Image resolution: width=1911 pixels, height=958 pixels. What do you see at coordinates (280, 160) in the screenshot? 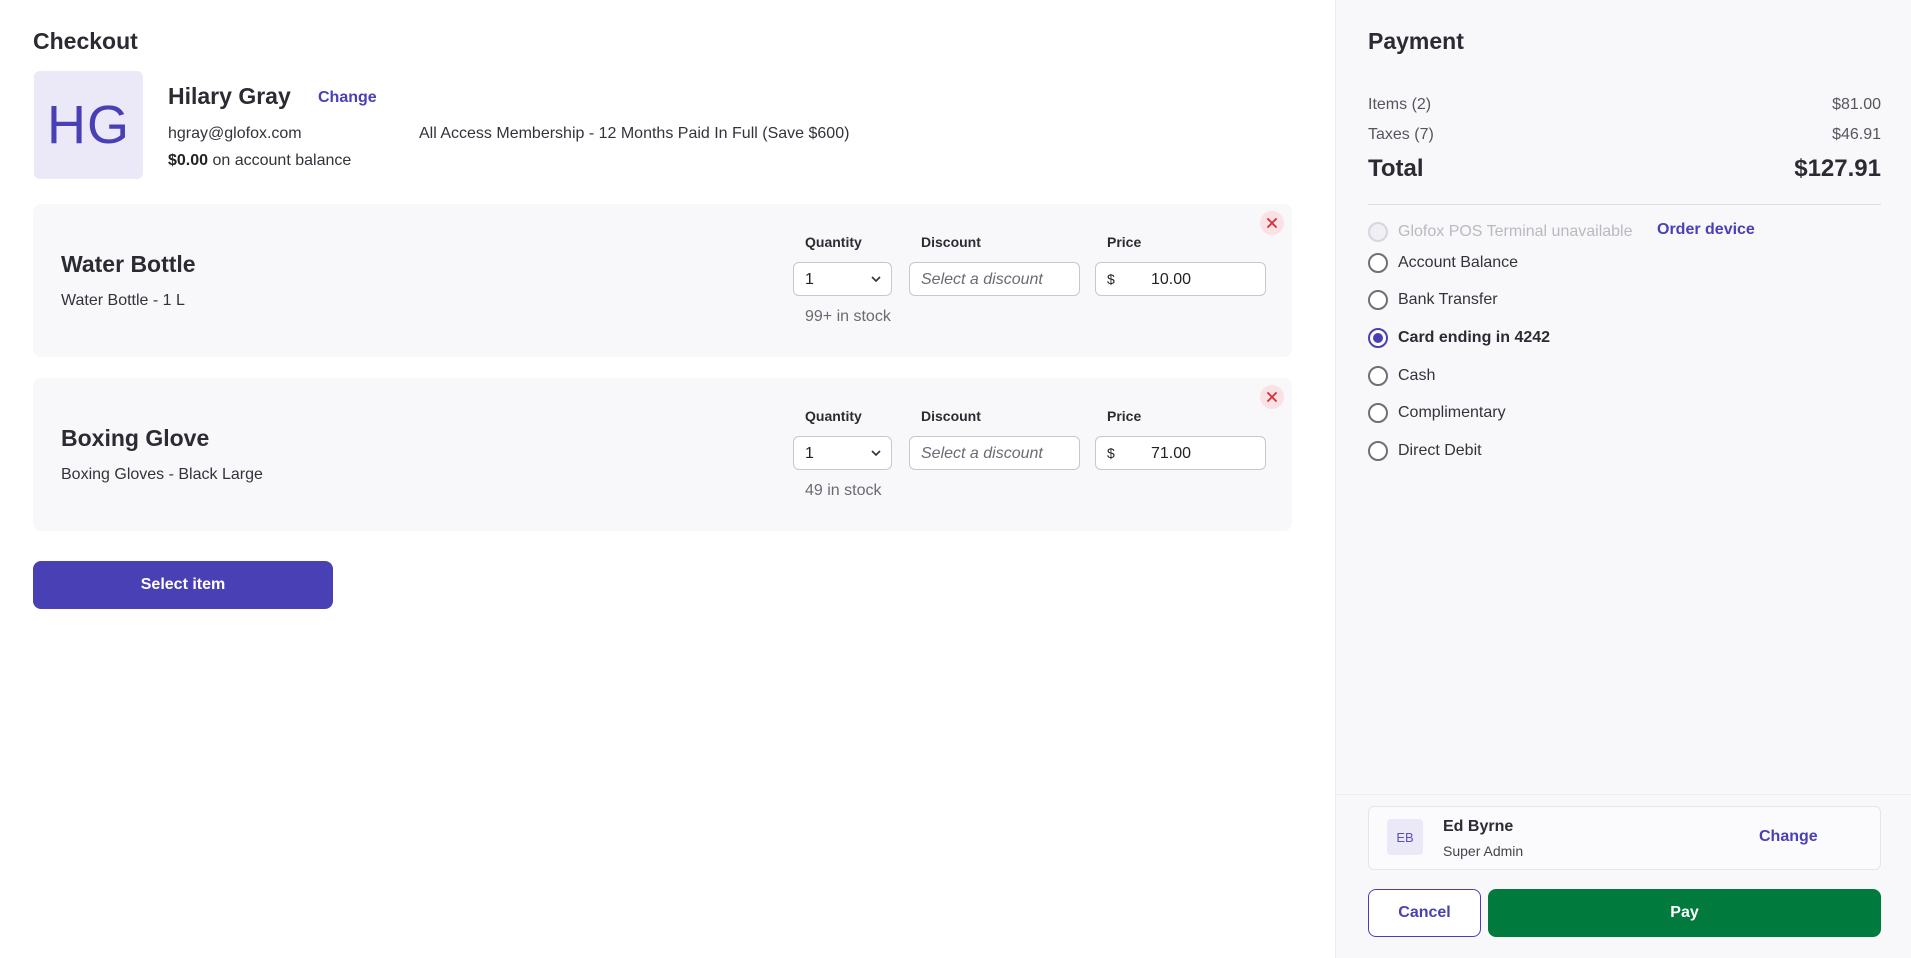
I see `balance-suffix: on account balance` at bounding box center [280, 160].